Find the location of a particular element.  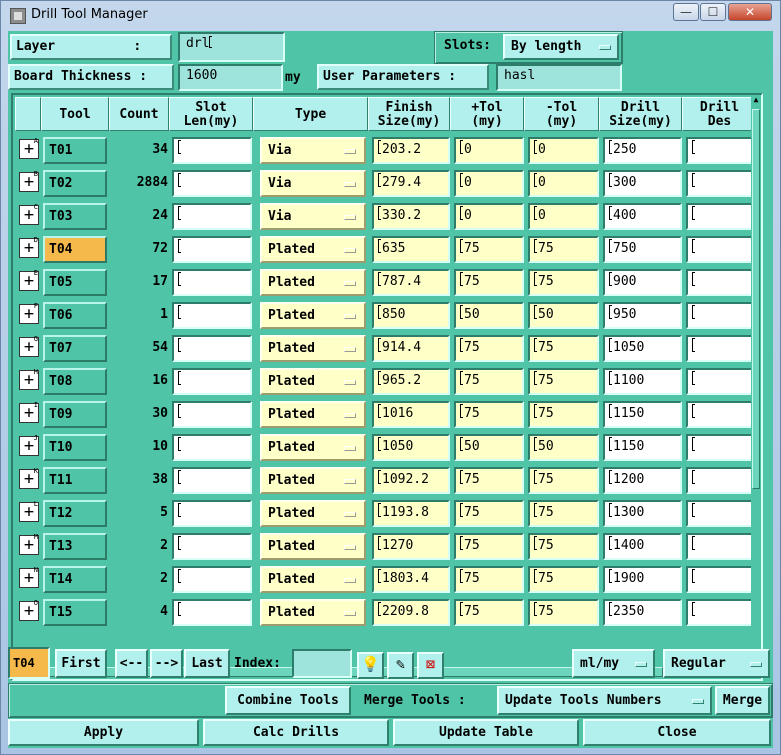

tool-button: T10 is located at coordinates (75, 447).